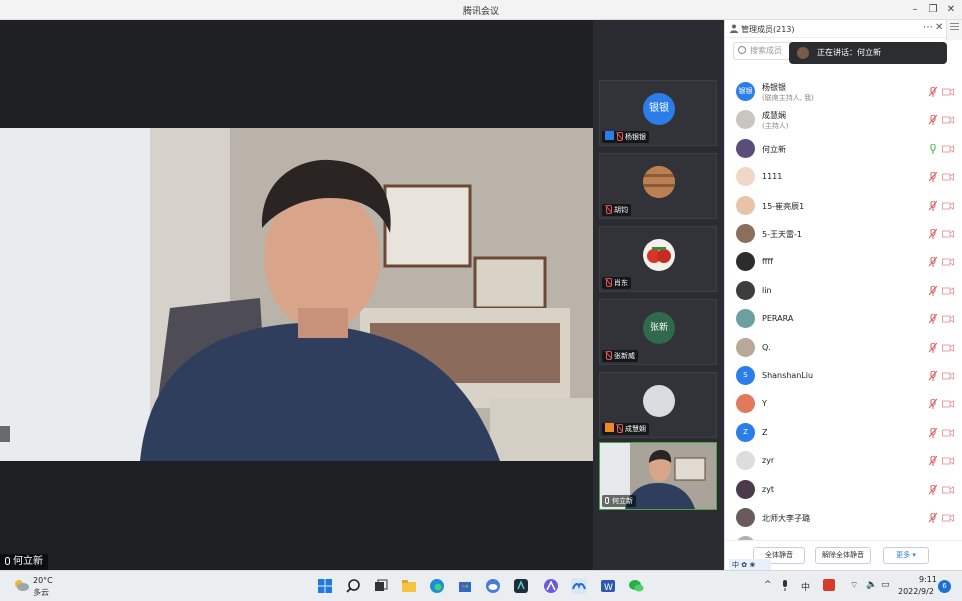 Image resolution: width=962 pixels, height=601 pixels. What do you see at coordinates (843, 262) in the screenshot?
I see `member-row: ffff` at bounding box center [843, 262].